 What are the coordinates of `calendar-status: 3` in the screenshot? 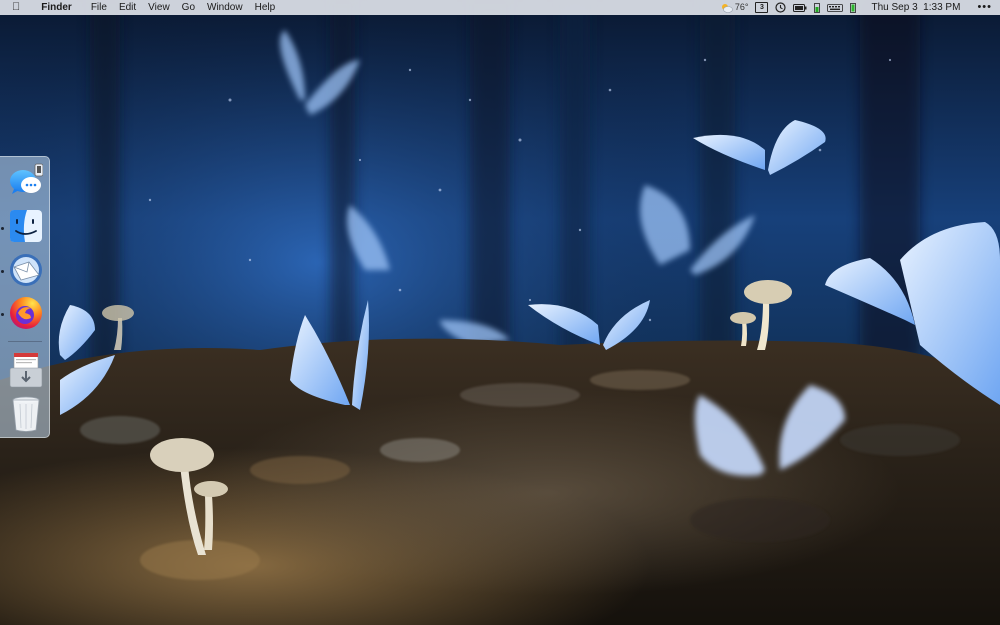 It's located at (762, 7).